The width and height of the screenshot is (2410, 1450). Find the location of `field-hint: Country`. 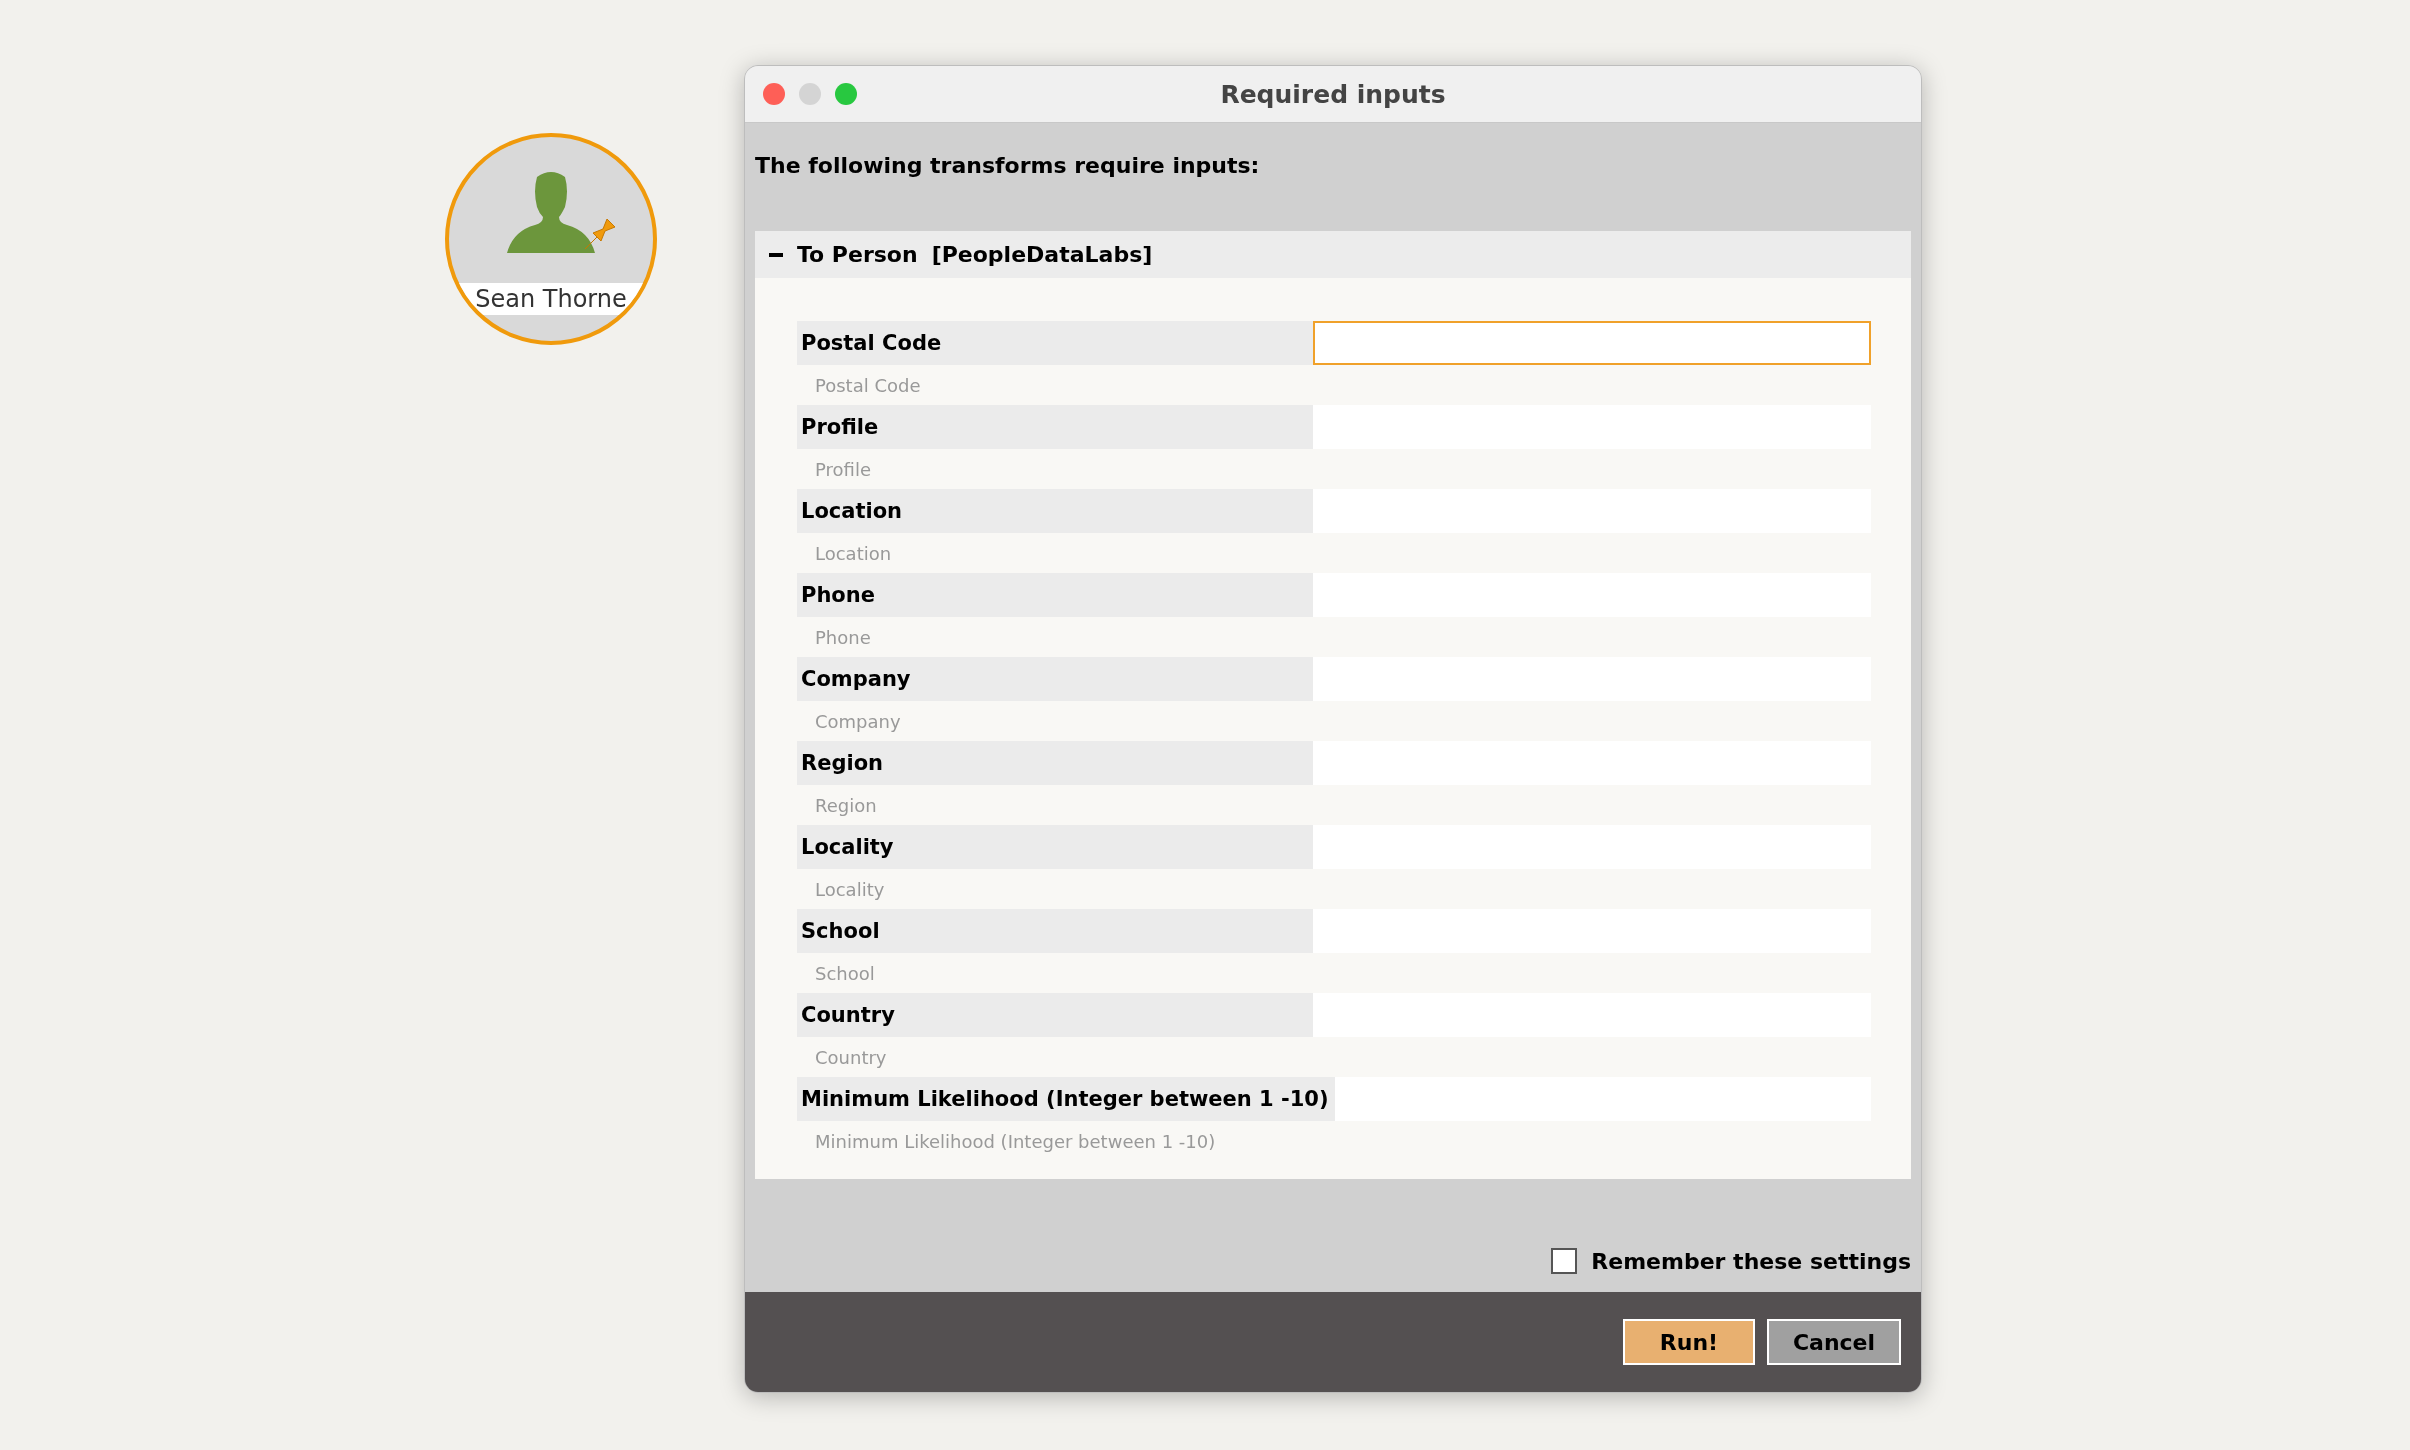

field-hint: Country is located at coordinates (851, 1057).